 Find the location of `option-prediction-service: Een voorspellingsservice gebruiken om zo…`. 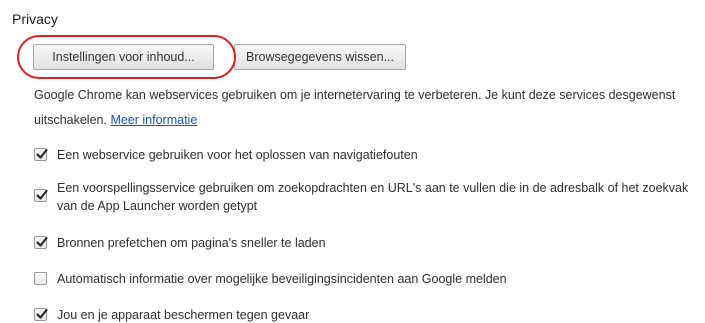

option-prediction-service: Een voorspellingsservice gebruiken om zo… is located at coordinates (369, 197).